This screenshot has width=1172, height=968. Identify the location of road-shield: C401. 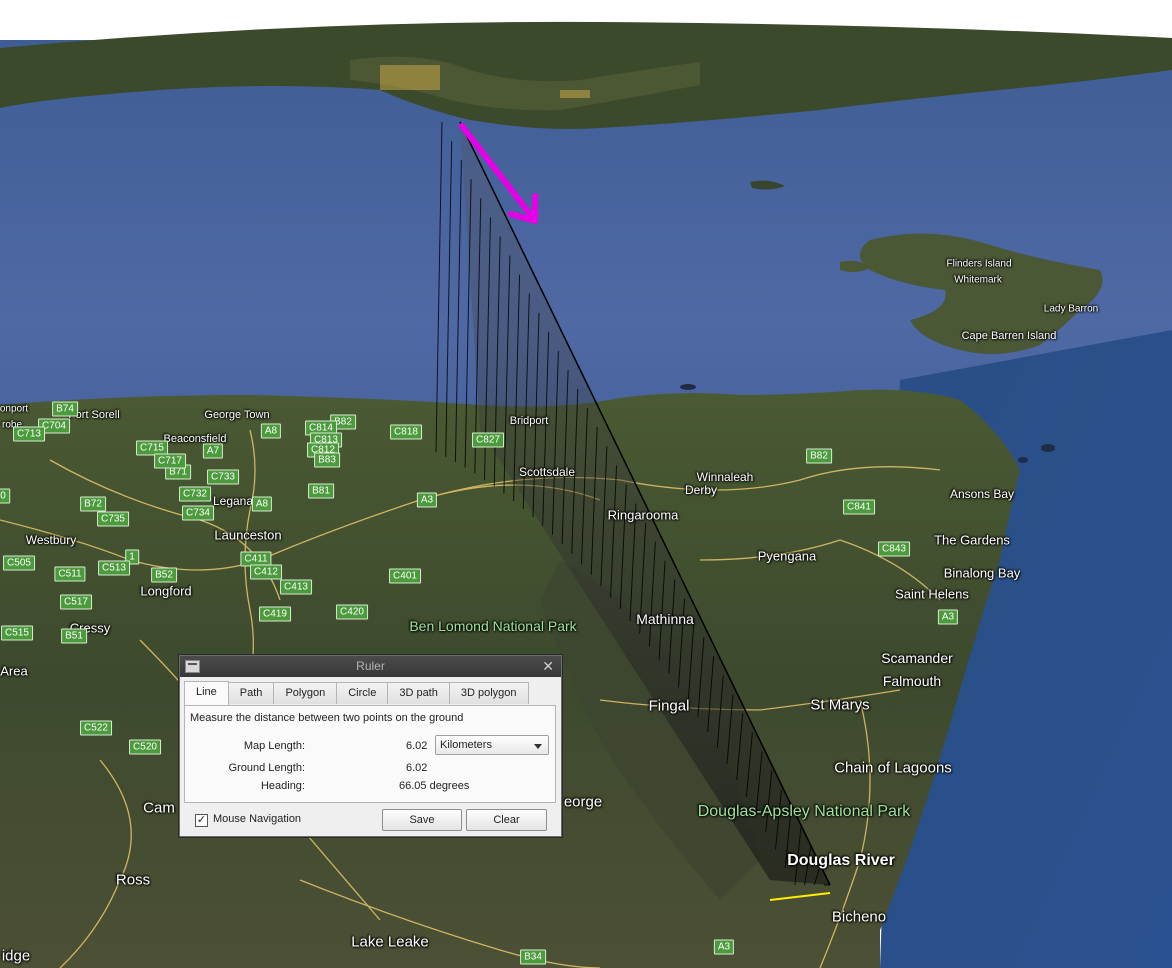
(405, 576).